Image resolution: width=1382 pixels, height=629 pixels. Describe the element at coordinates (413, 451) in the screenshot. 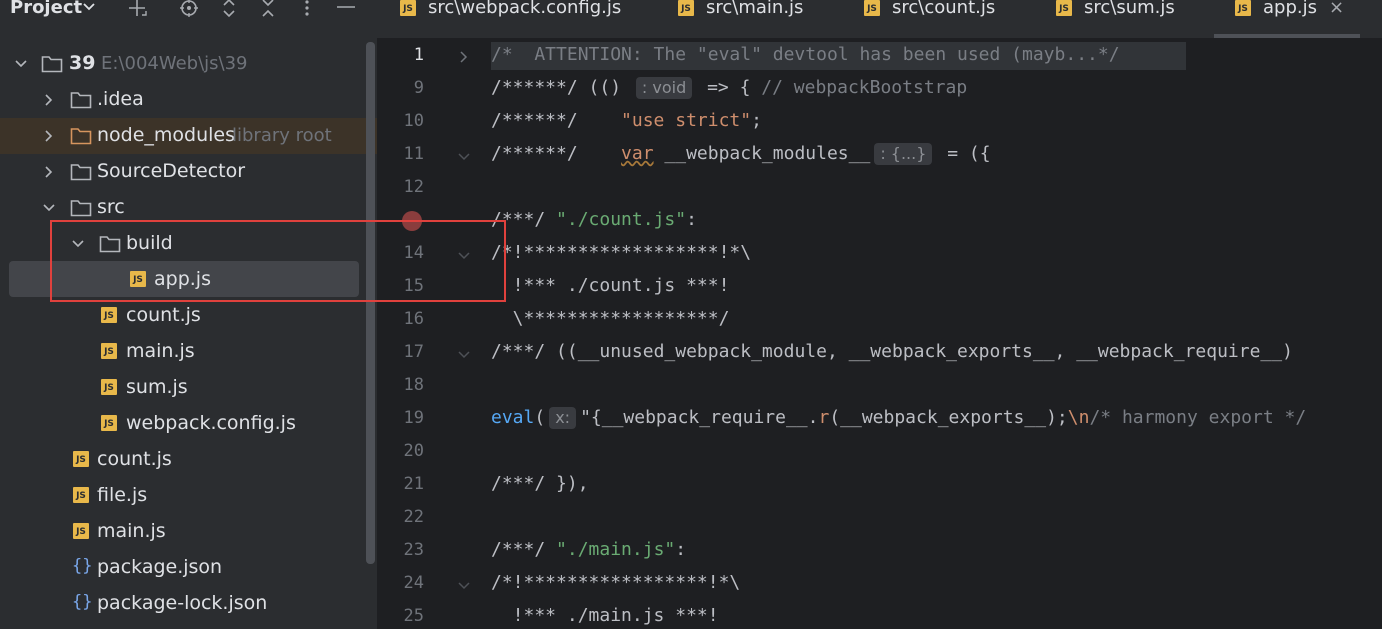

I see `line-number: 20` at that location.